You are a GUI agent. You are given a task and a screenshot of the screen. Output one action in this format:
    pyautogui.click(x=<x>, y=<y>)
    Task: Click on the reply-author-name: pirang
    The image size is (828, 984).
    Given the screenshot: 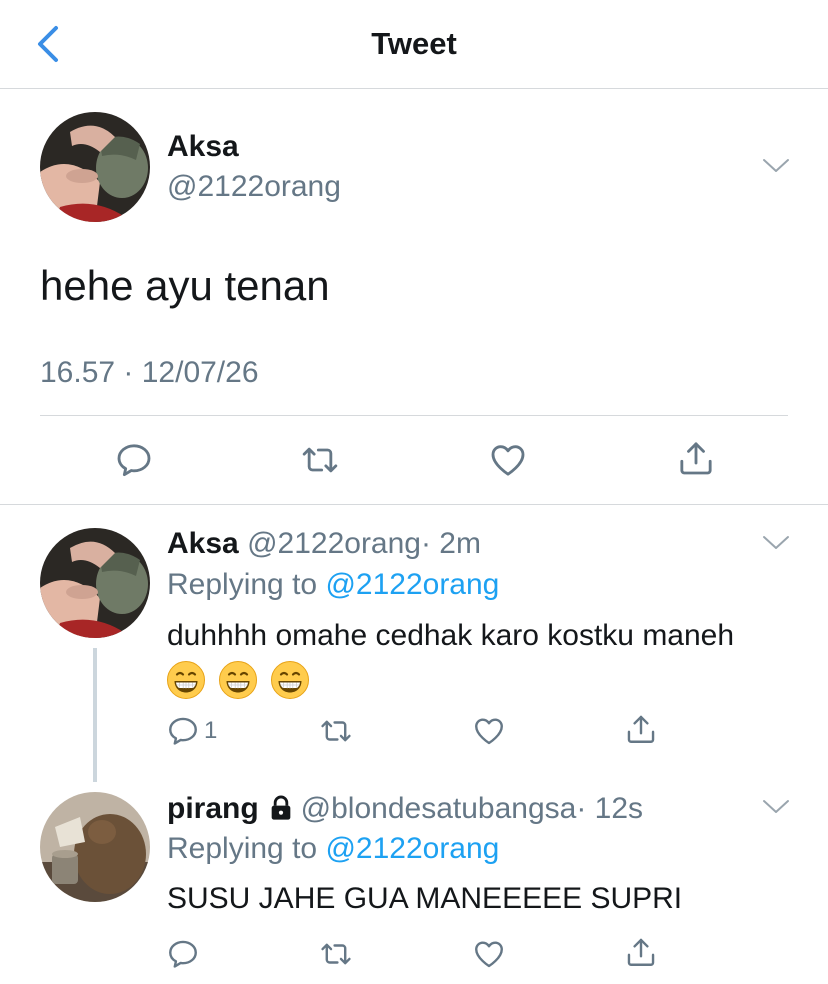 What is the action you would take?
    pyautogui.click(x=213, y=808)
    